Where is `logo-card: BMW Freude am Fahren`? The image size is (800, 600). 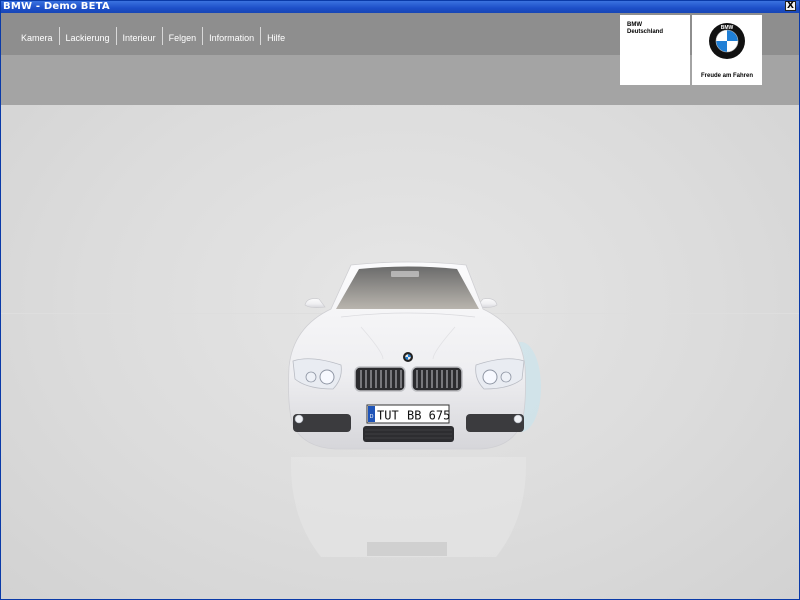 logo-card: BMW Freude am Fahren is located at coordinates (727, 50).